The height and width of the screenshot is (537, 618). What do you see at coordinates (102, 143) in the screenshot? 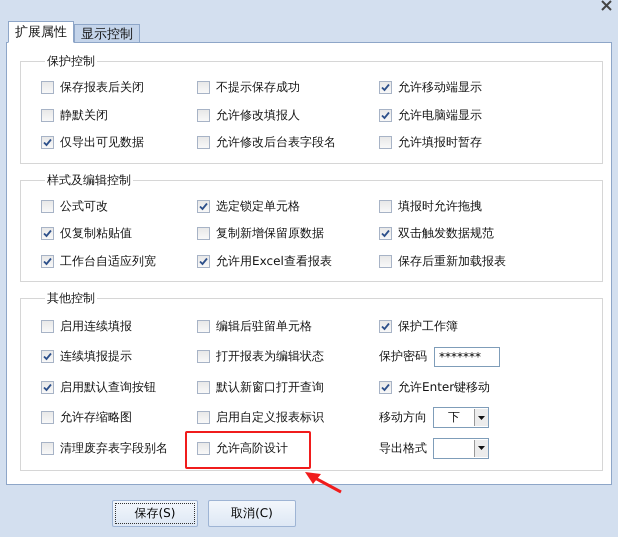
I see `checkbox-label: 仅导出可见数据` at bounding box center [102, 143].